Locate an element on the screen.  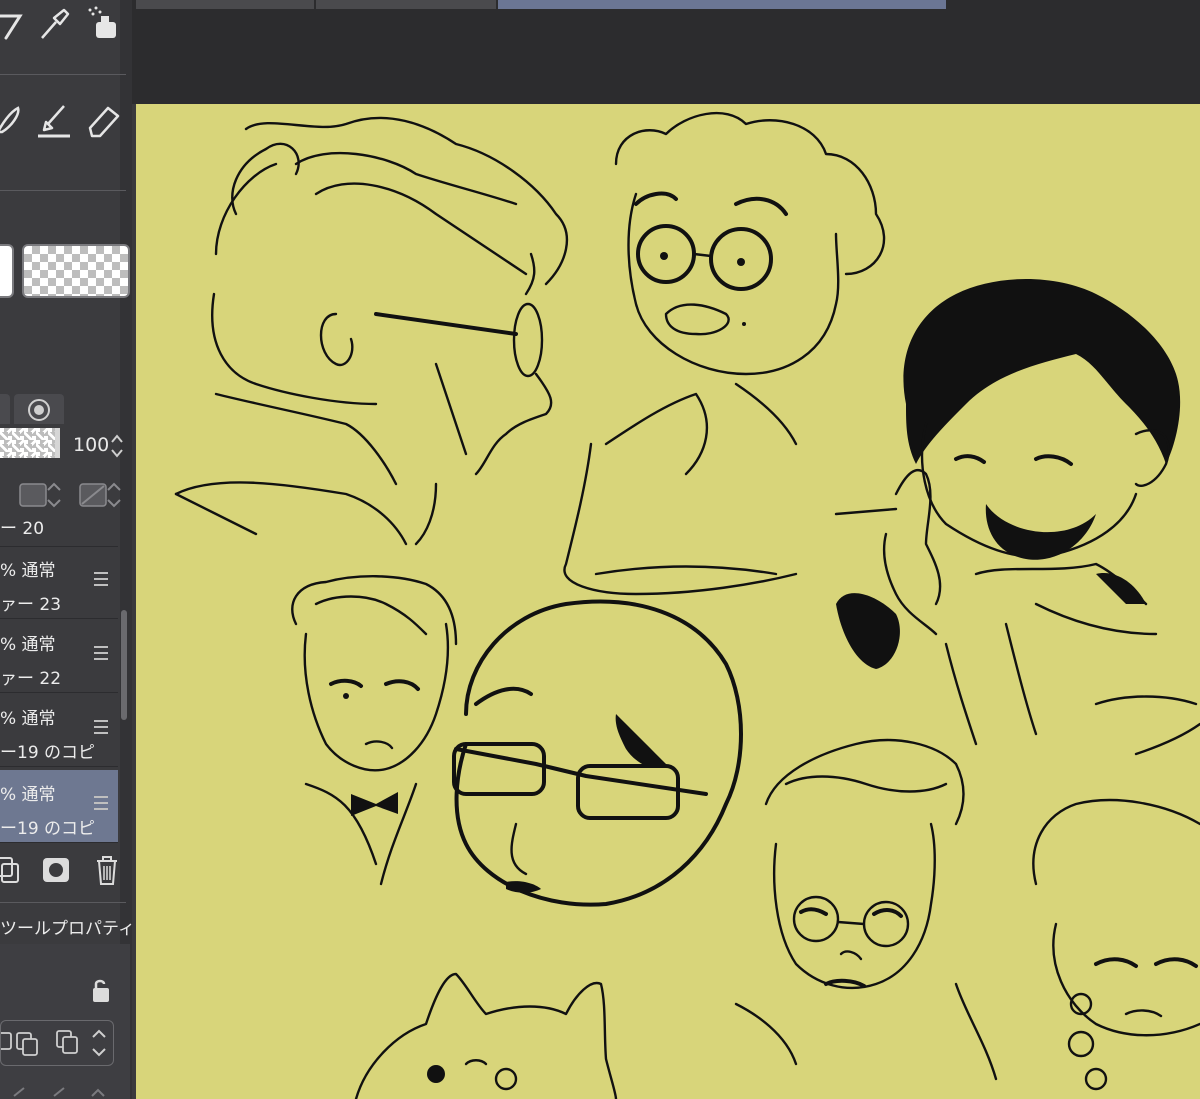
sketch-man-bald-glasses is located at coordinates (597, 753).